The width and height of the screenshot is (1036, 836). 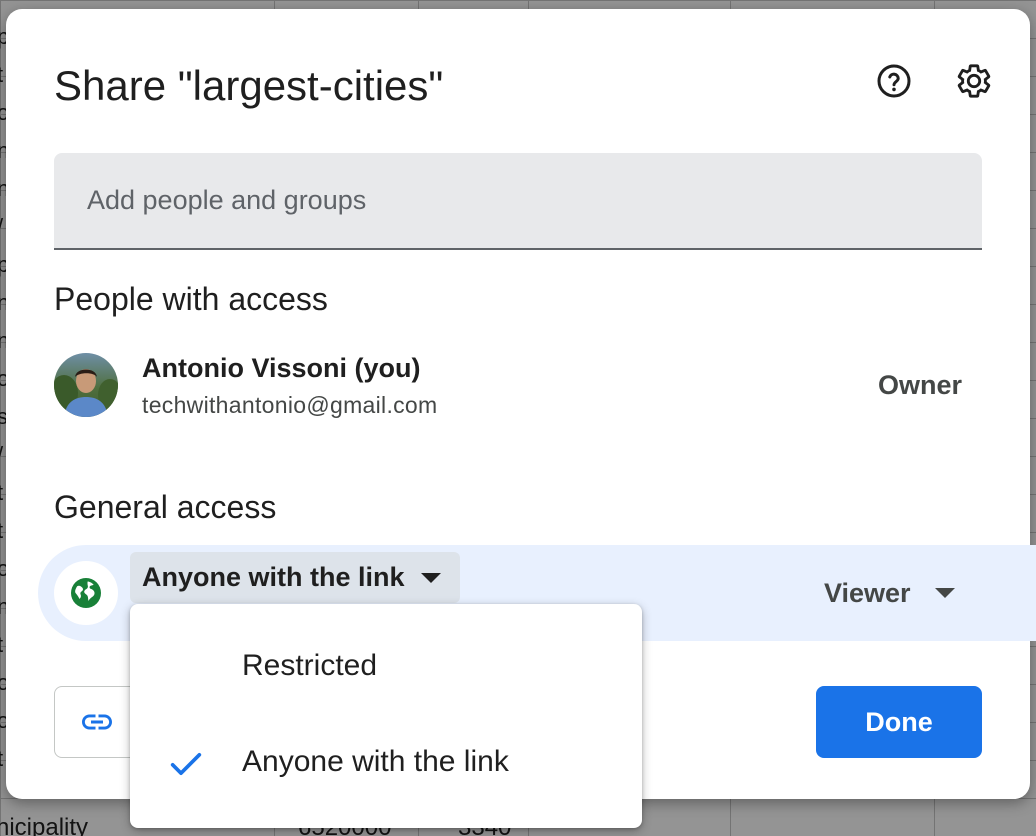 I want to click on general-access-dropdown: Anyone with the link, so click(x=295, y=577).